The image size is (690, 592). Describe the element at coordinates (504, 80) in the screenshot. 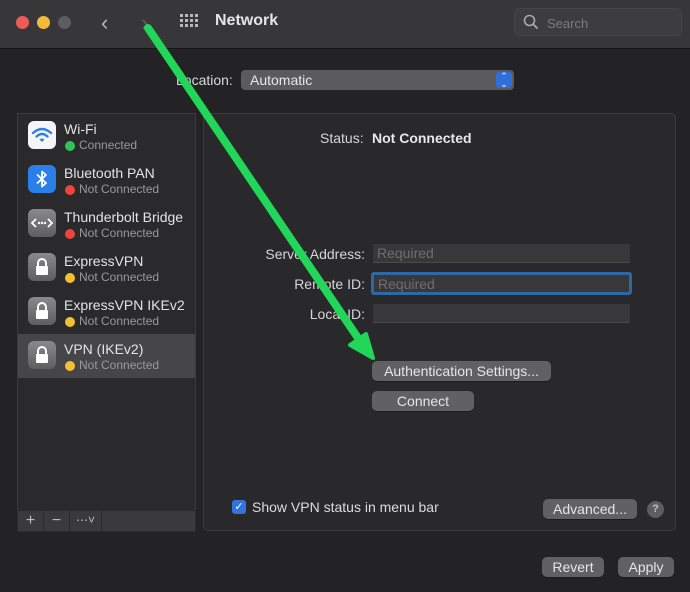

I see `up-down-chevron-icon: ⌃ ⌄` at that location.